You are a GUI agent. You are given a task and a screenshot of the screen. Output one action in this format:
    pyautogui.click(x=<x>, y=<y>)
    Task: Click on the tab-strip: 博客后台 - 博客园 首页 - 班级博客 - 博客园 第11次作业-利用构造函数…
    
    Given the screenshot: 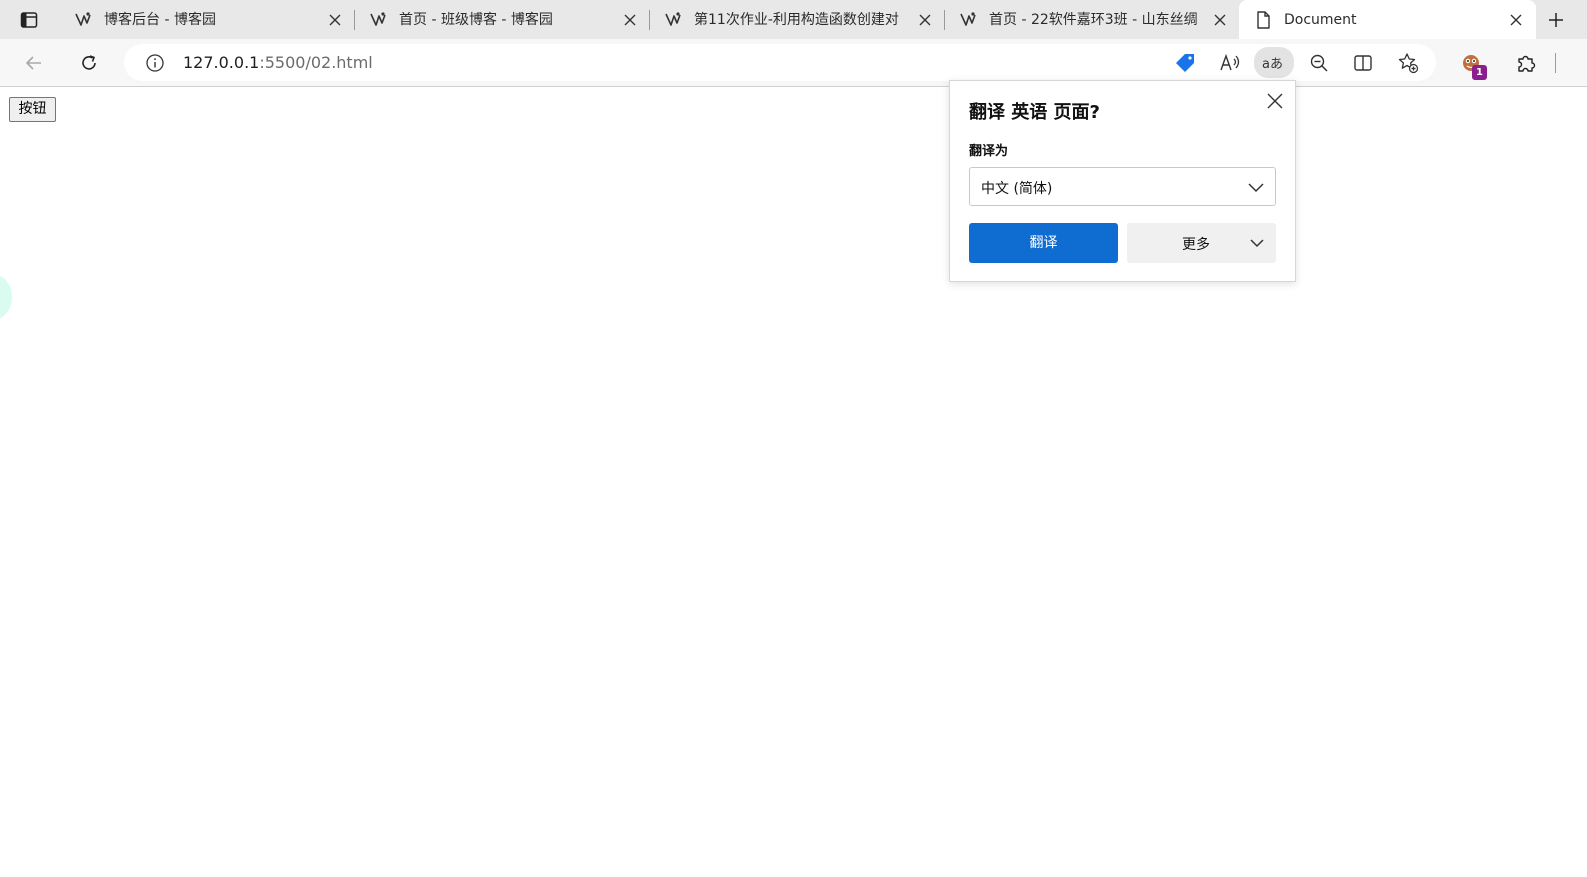 What is the action you would take?
    pyautogui.click(x=793, y=19)
    